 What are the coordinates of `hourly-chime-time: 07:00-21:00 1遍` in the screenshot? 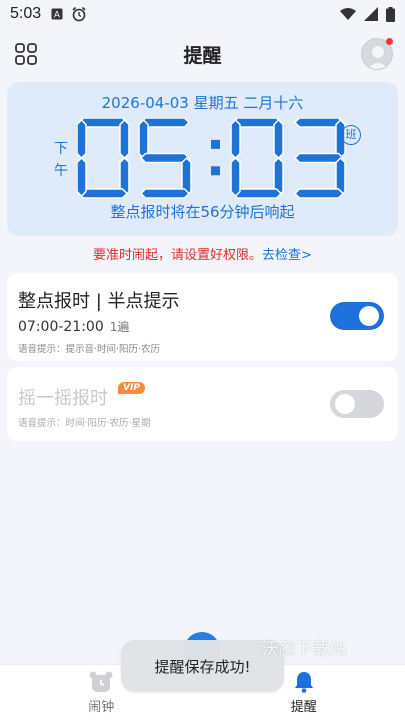 It's located at (73, 326).